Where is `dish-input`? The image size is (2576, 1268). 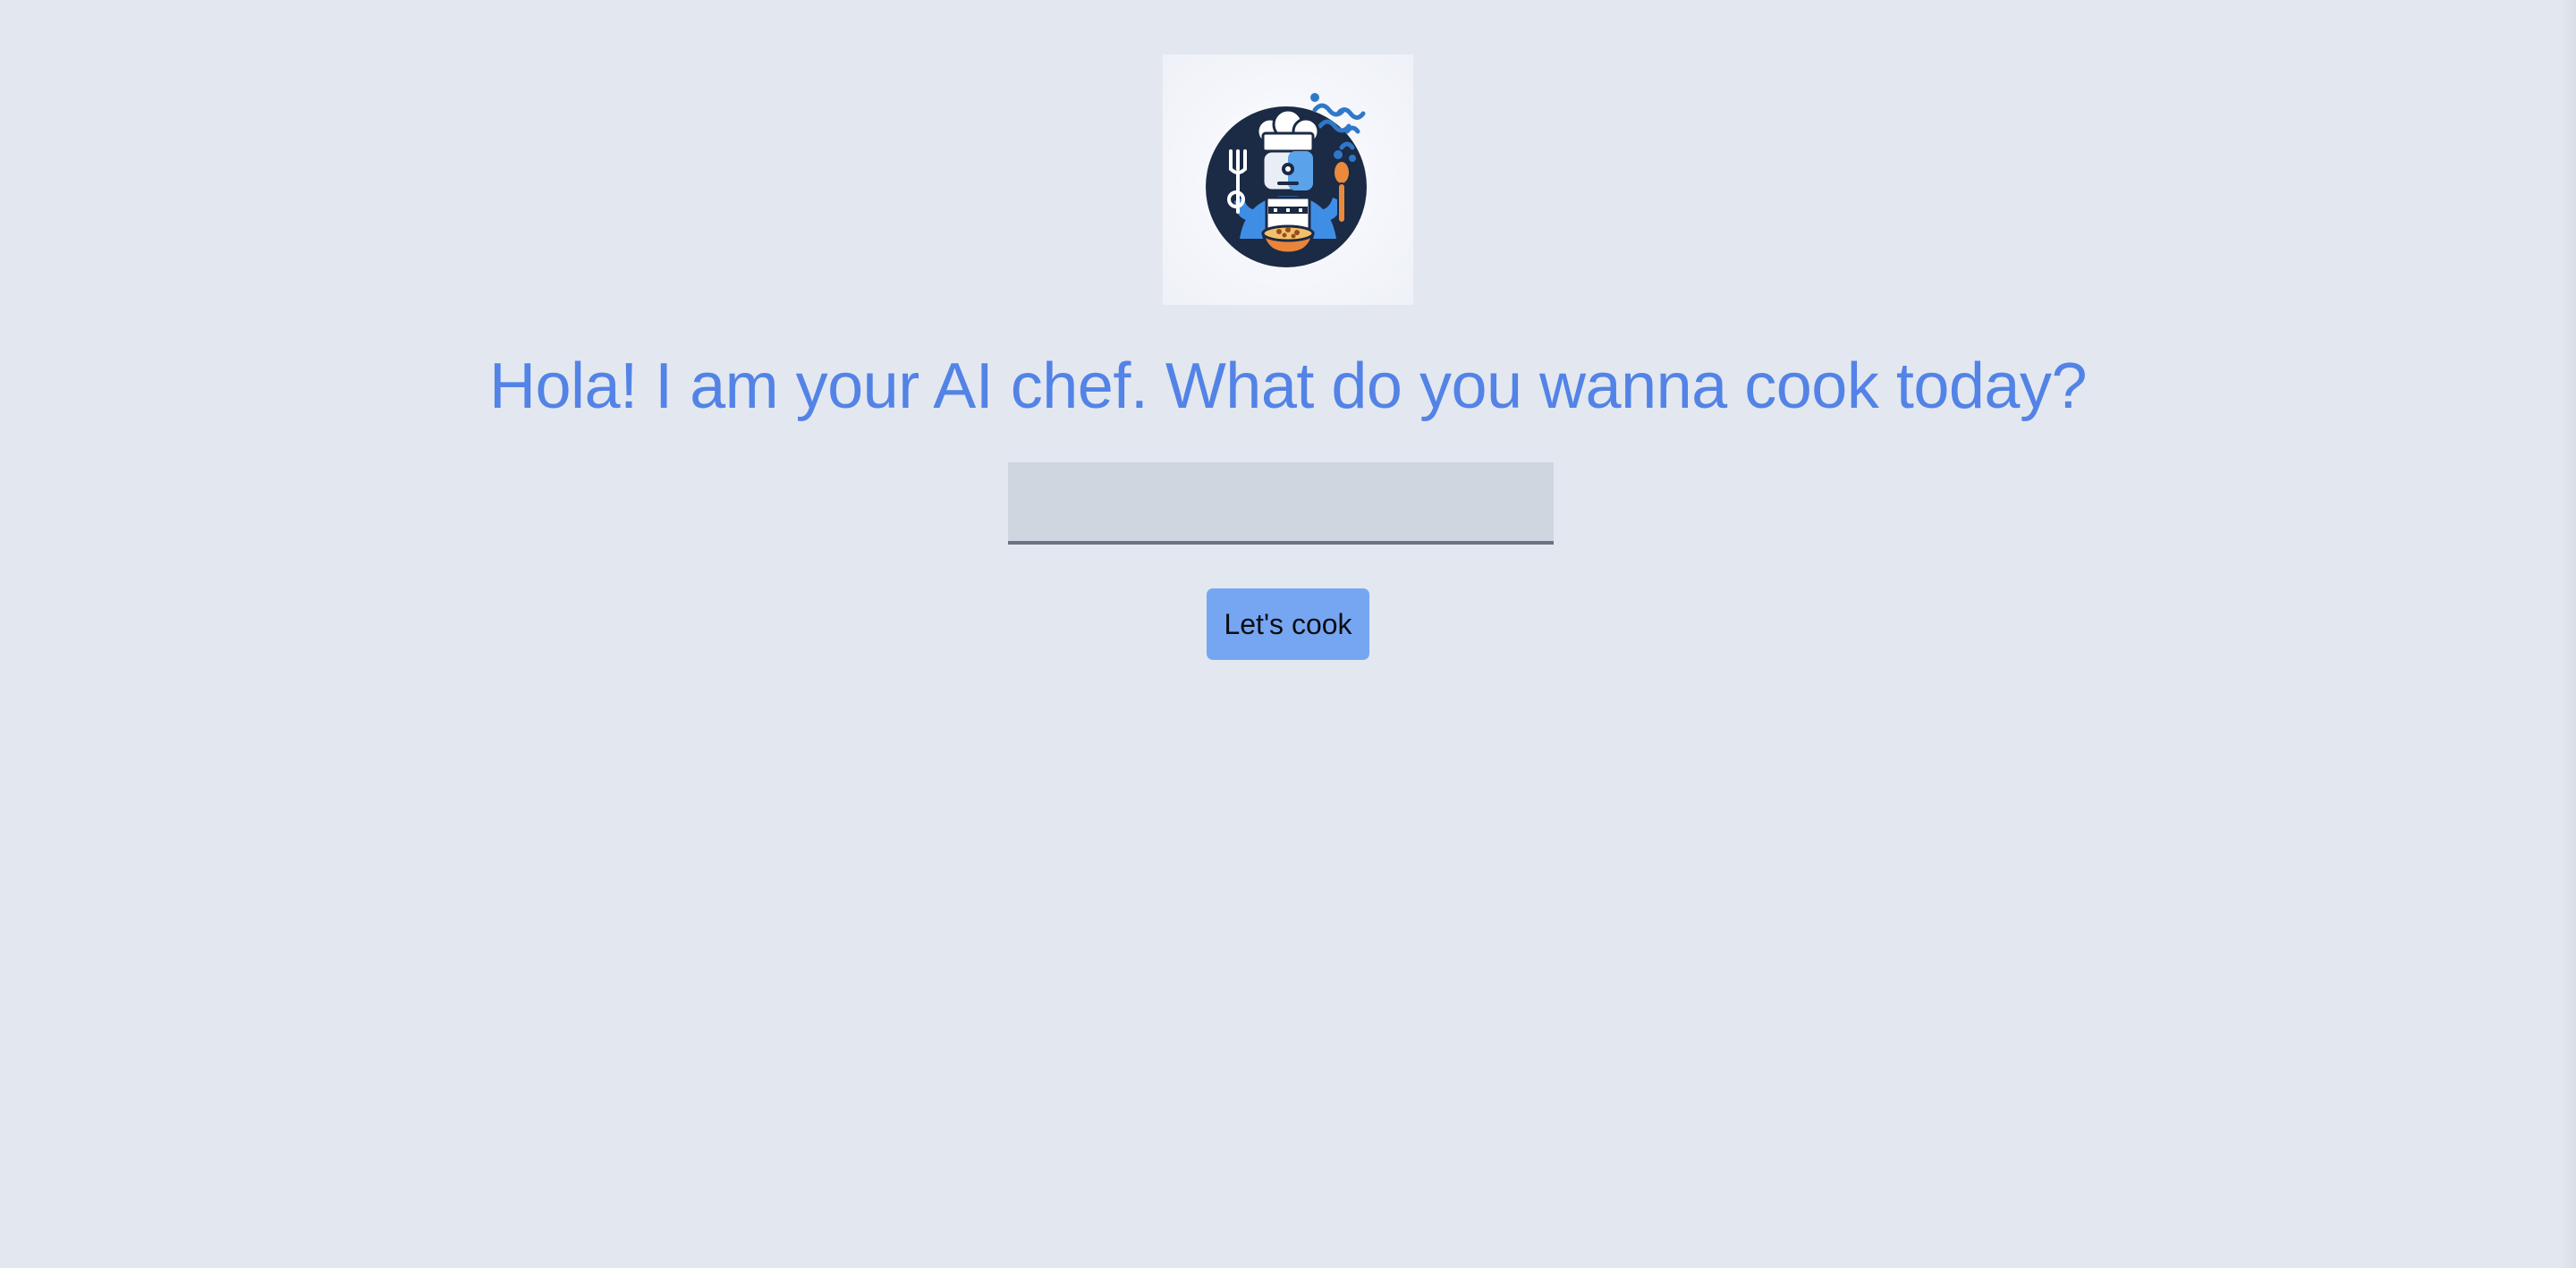
dish-input is located at coordinates (1281, 503).